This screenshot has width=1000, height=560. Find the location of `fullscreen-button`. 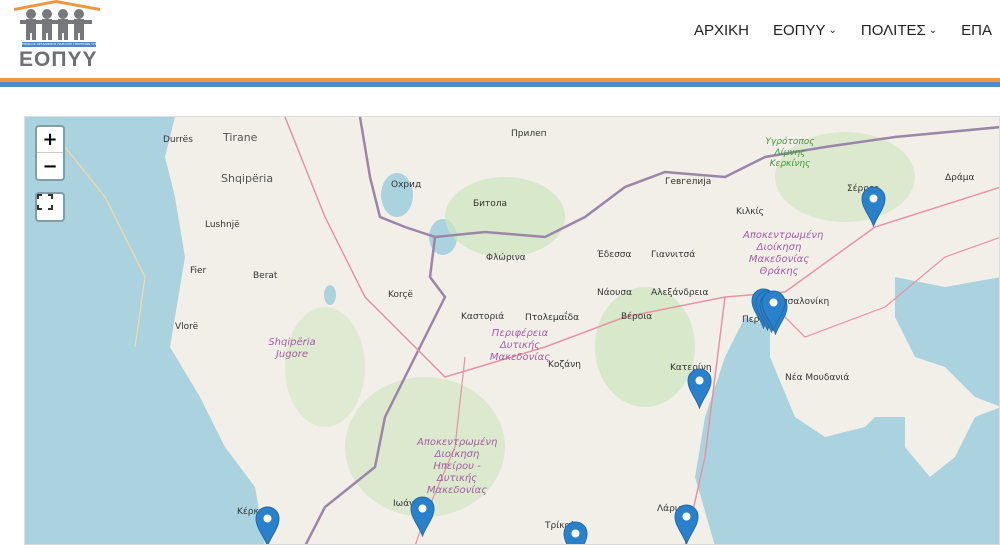

fullscreen-button is located at coordinates (50, 207).